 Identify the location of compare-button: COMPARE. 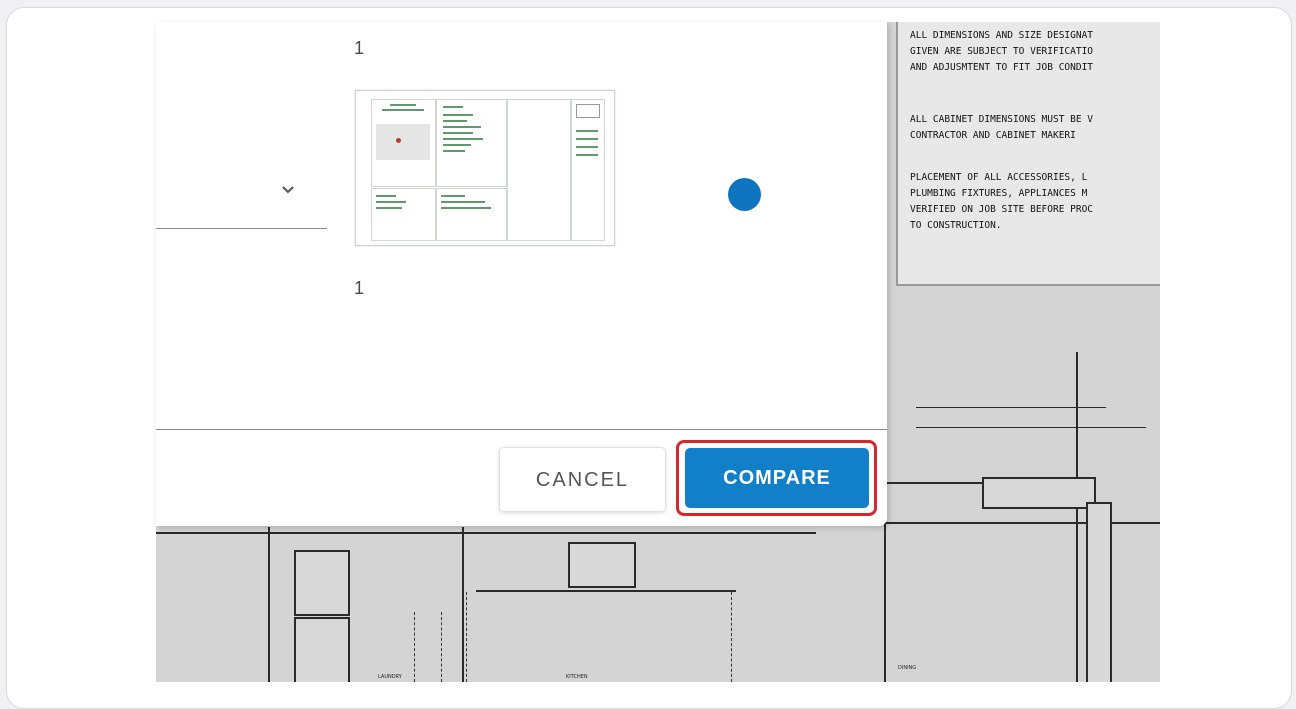
(777, 478).